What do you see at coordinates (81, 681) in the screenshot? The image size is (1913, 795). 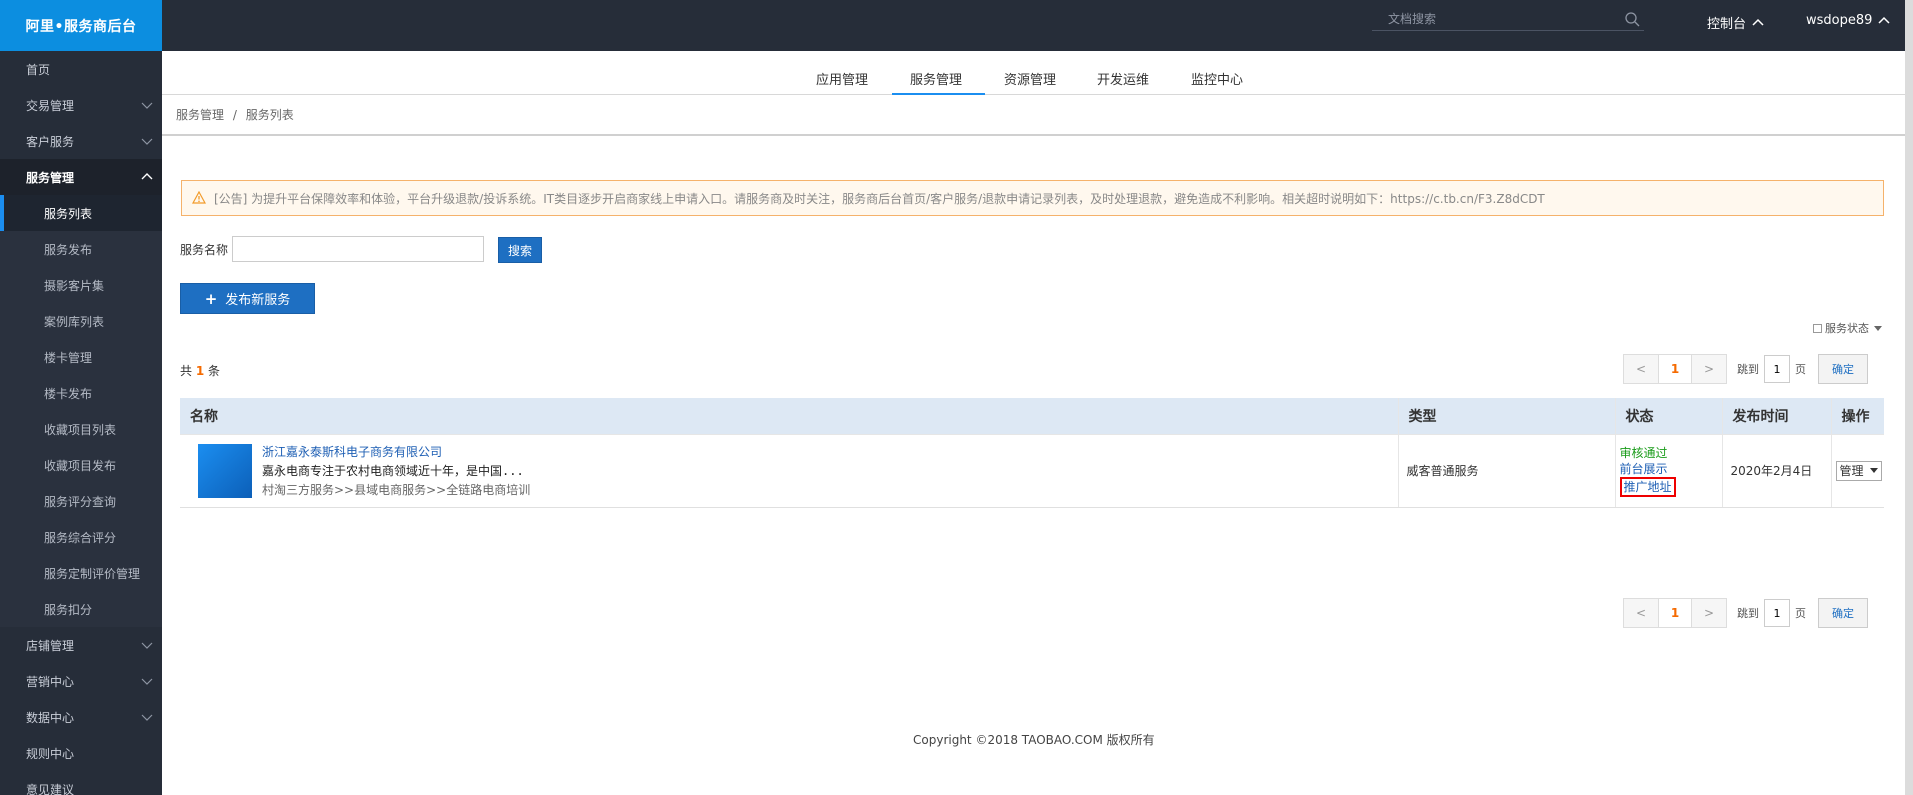 I see `sidebar-item-marketing: 营销中心` at bounding box center [81, 681].